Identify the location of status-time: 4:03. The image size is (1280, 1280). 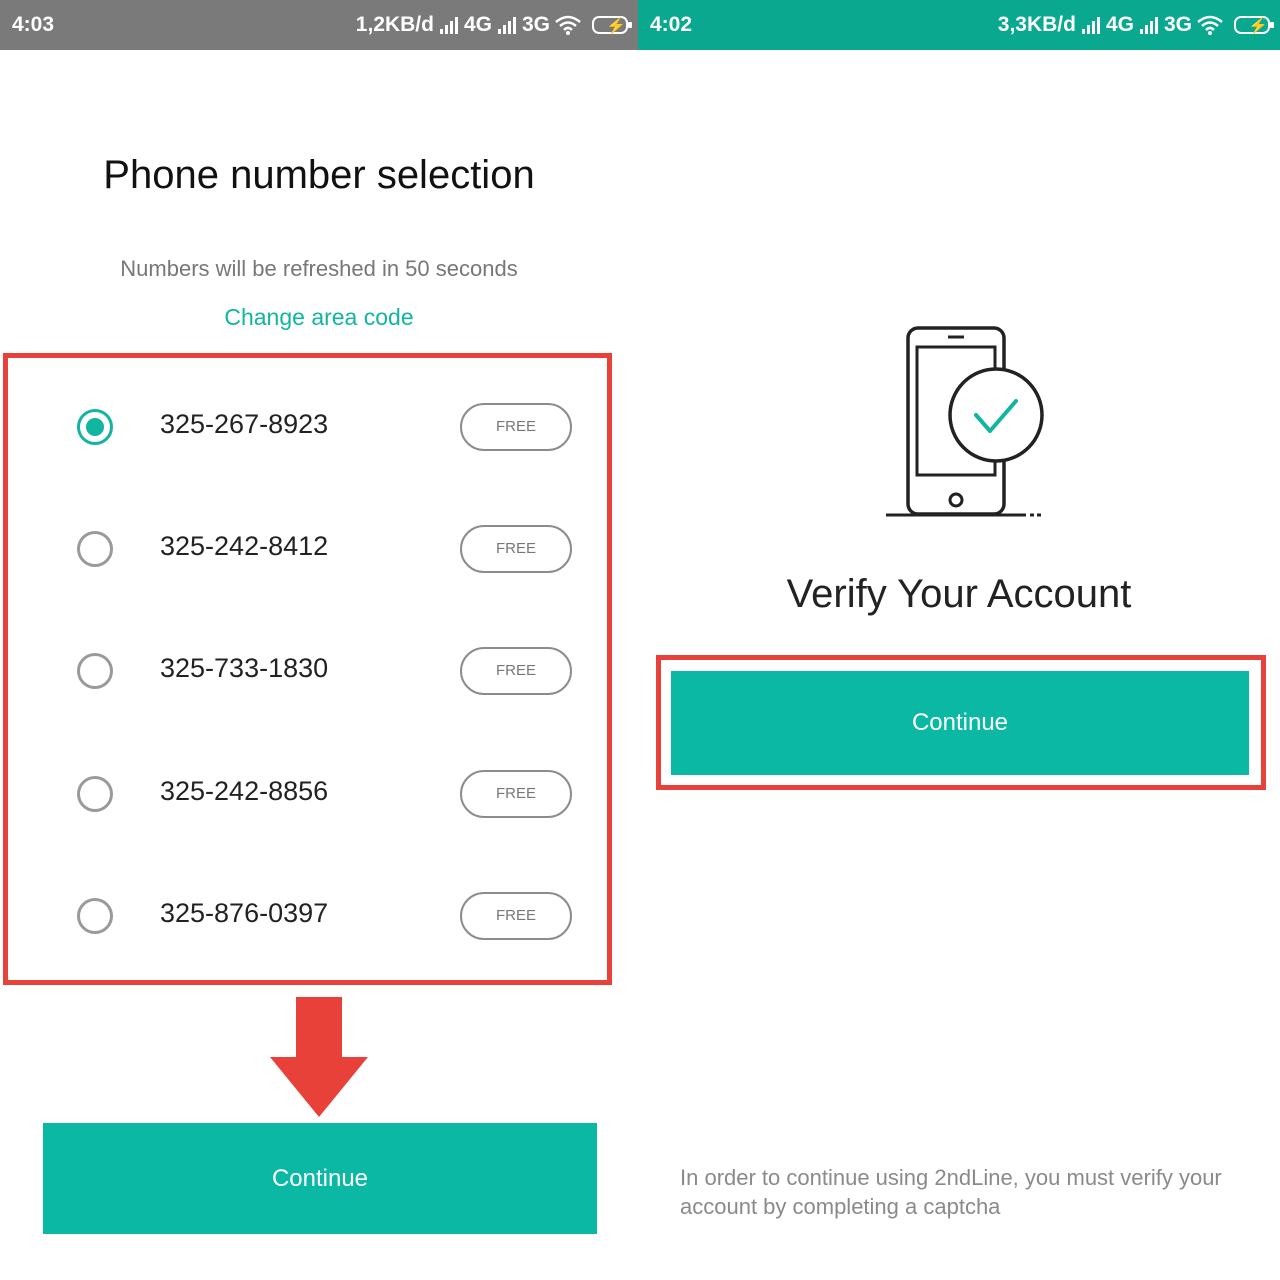
(33, 24).